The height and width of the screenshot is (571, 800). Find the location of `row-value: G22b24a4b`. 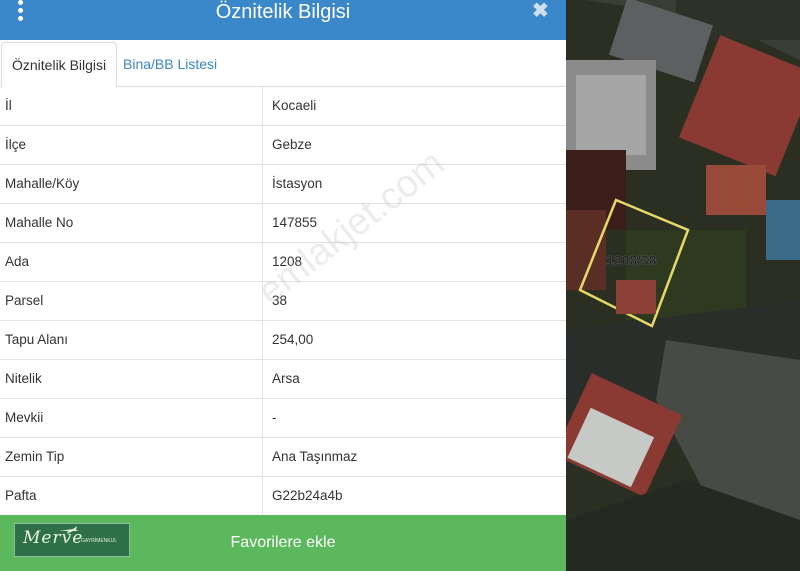

row-value: G22b24a4b is located at coordinates (414, 496).